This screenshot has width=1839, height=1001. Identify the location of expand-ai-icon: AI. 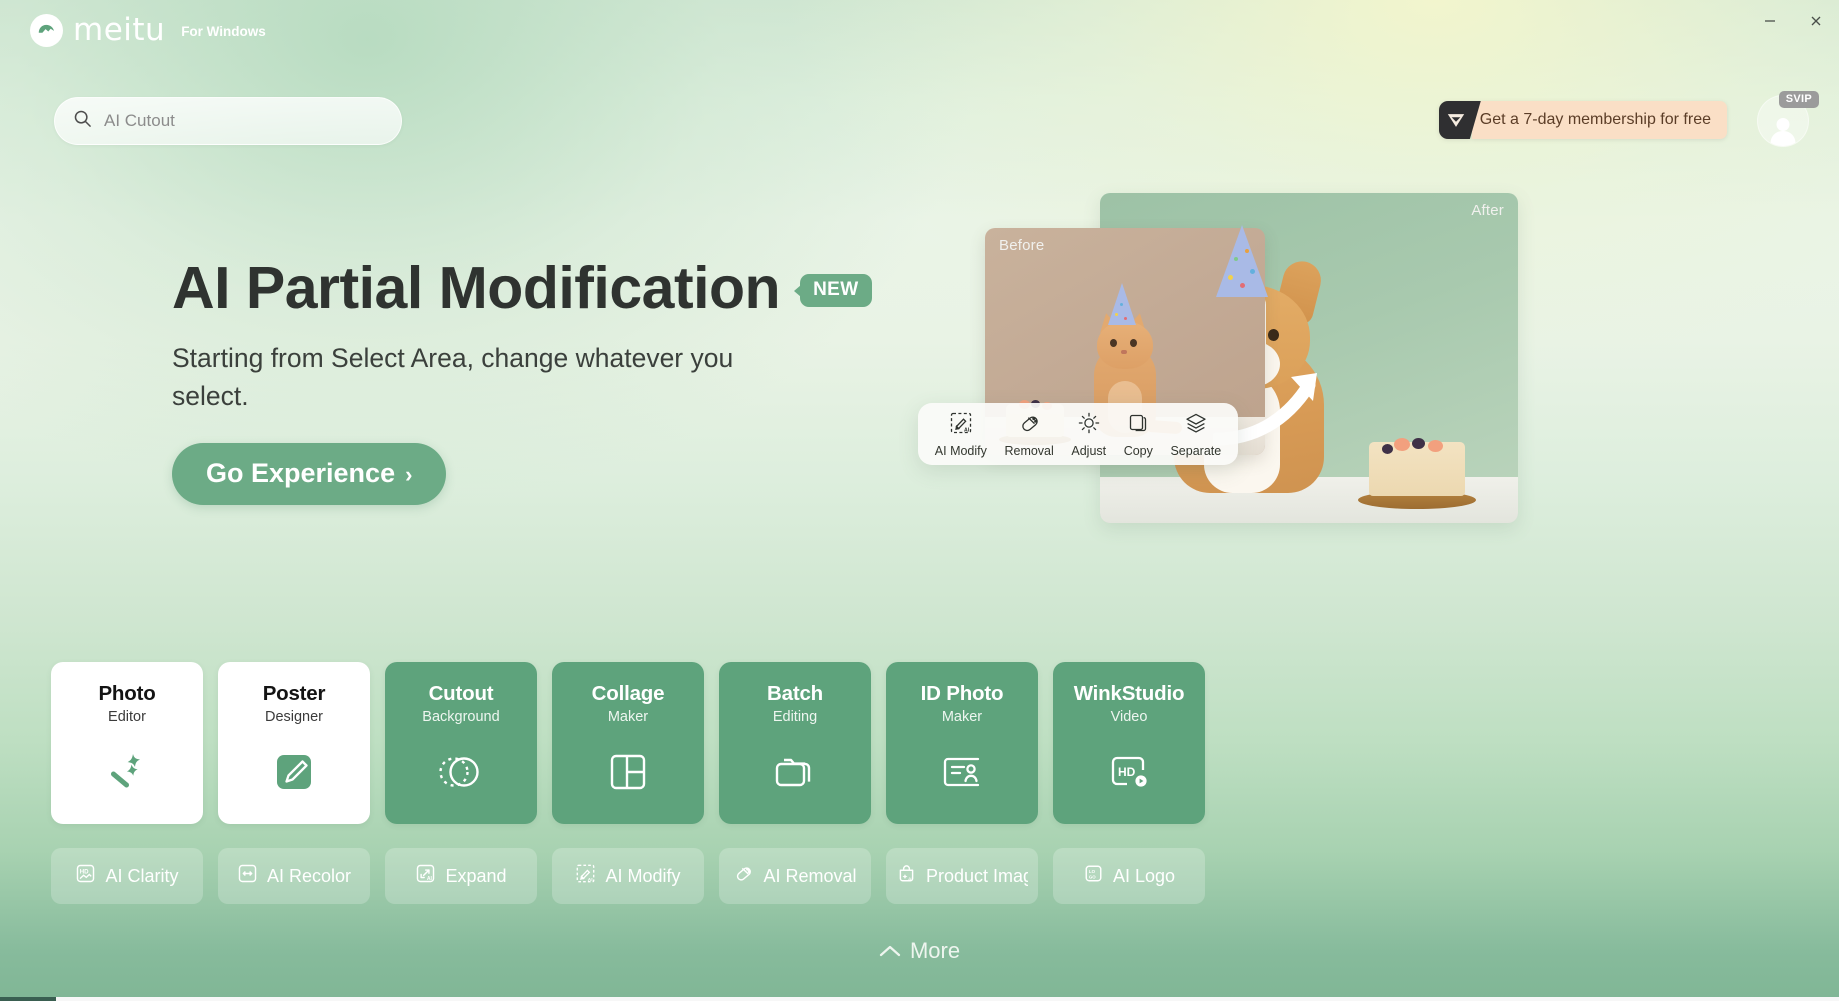
(425, 876).